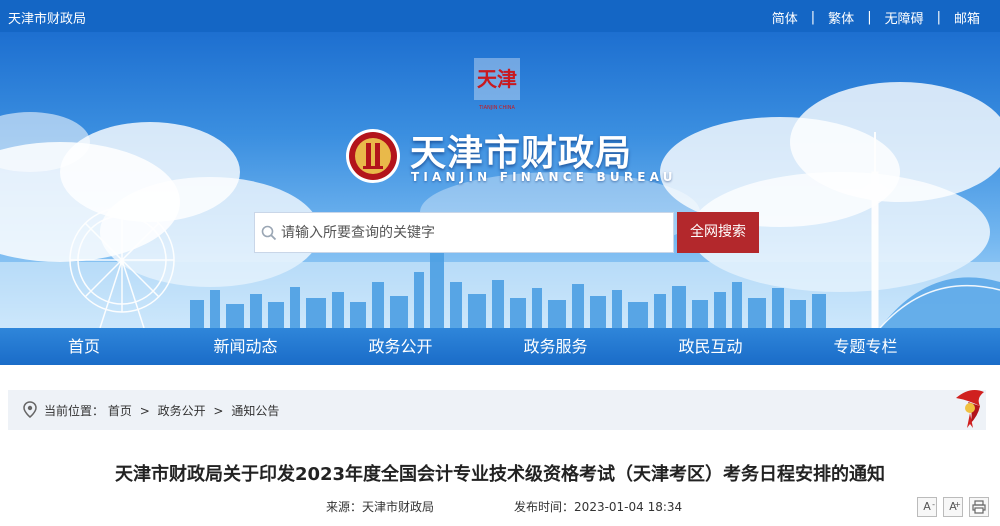 Image resolution: width=1000 pixels, height=526 pixels. What do you see at coordinates (841, 17) in the screenshot?
I see `link-traditional: 繁体` at bounding box center [841, 17].